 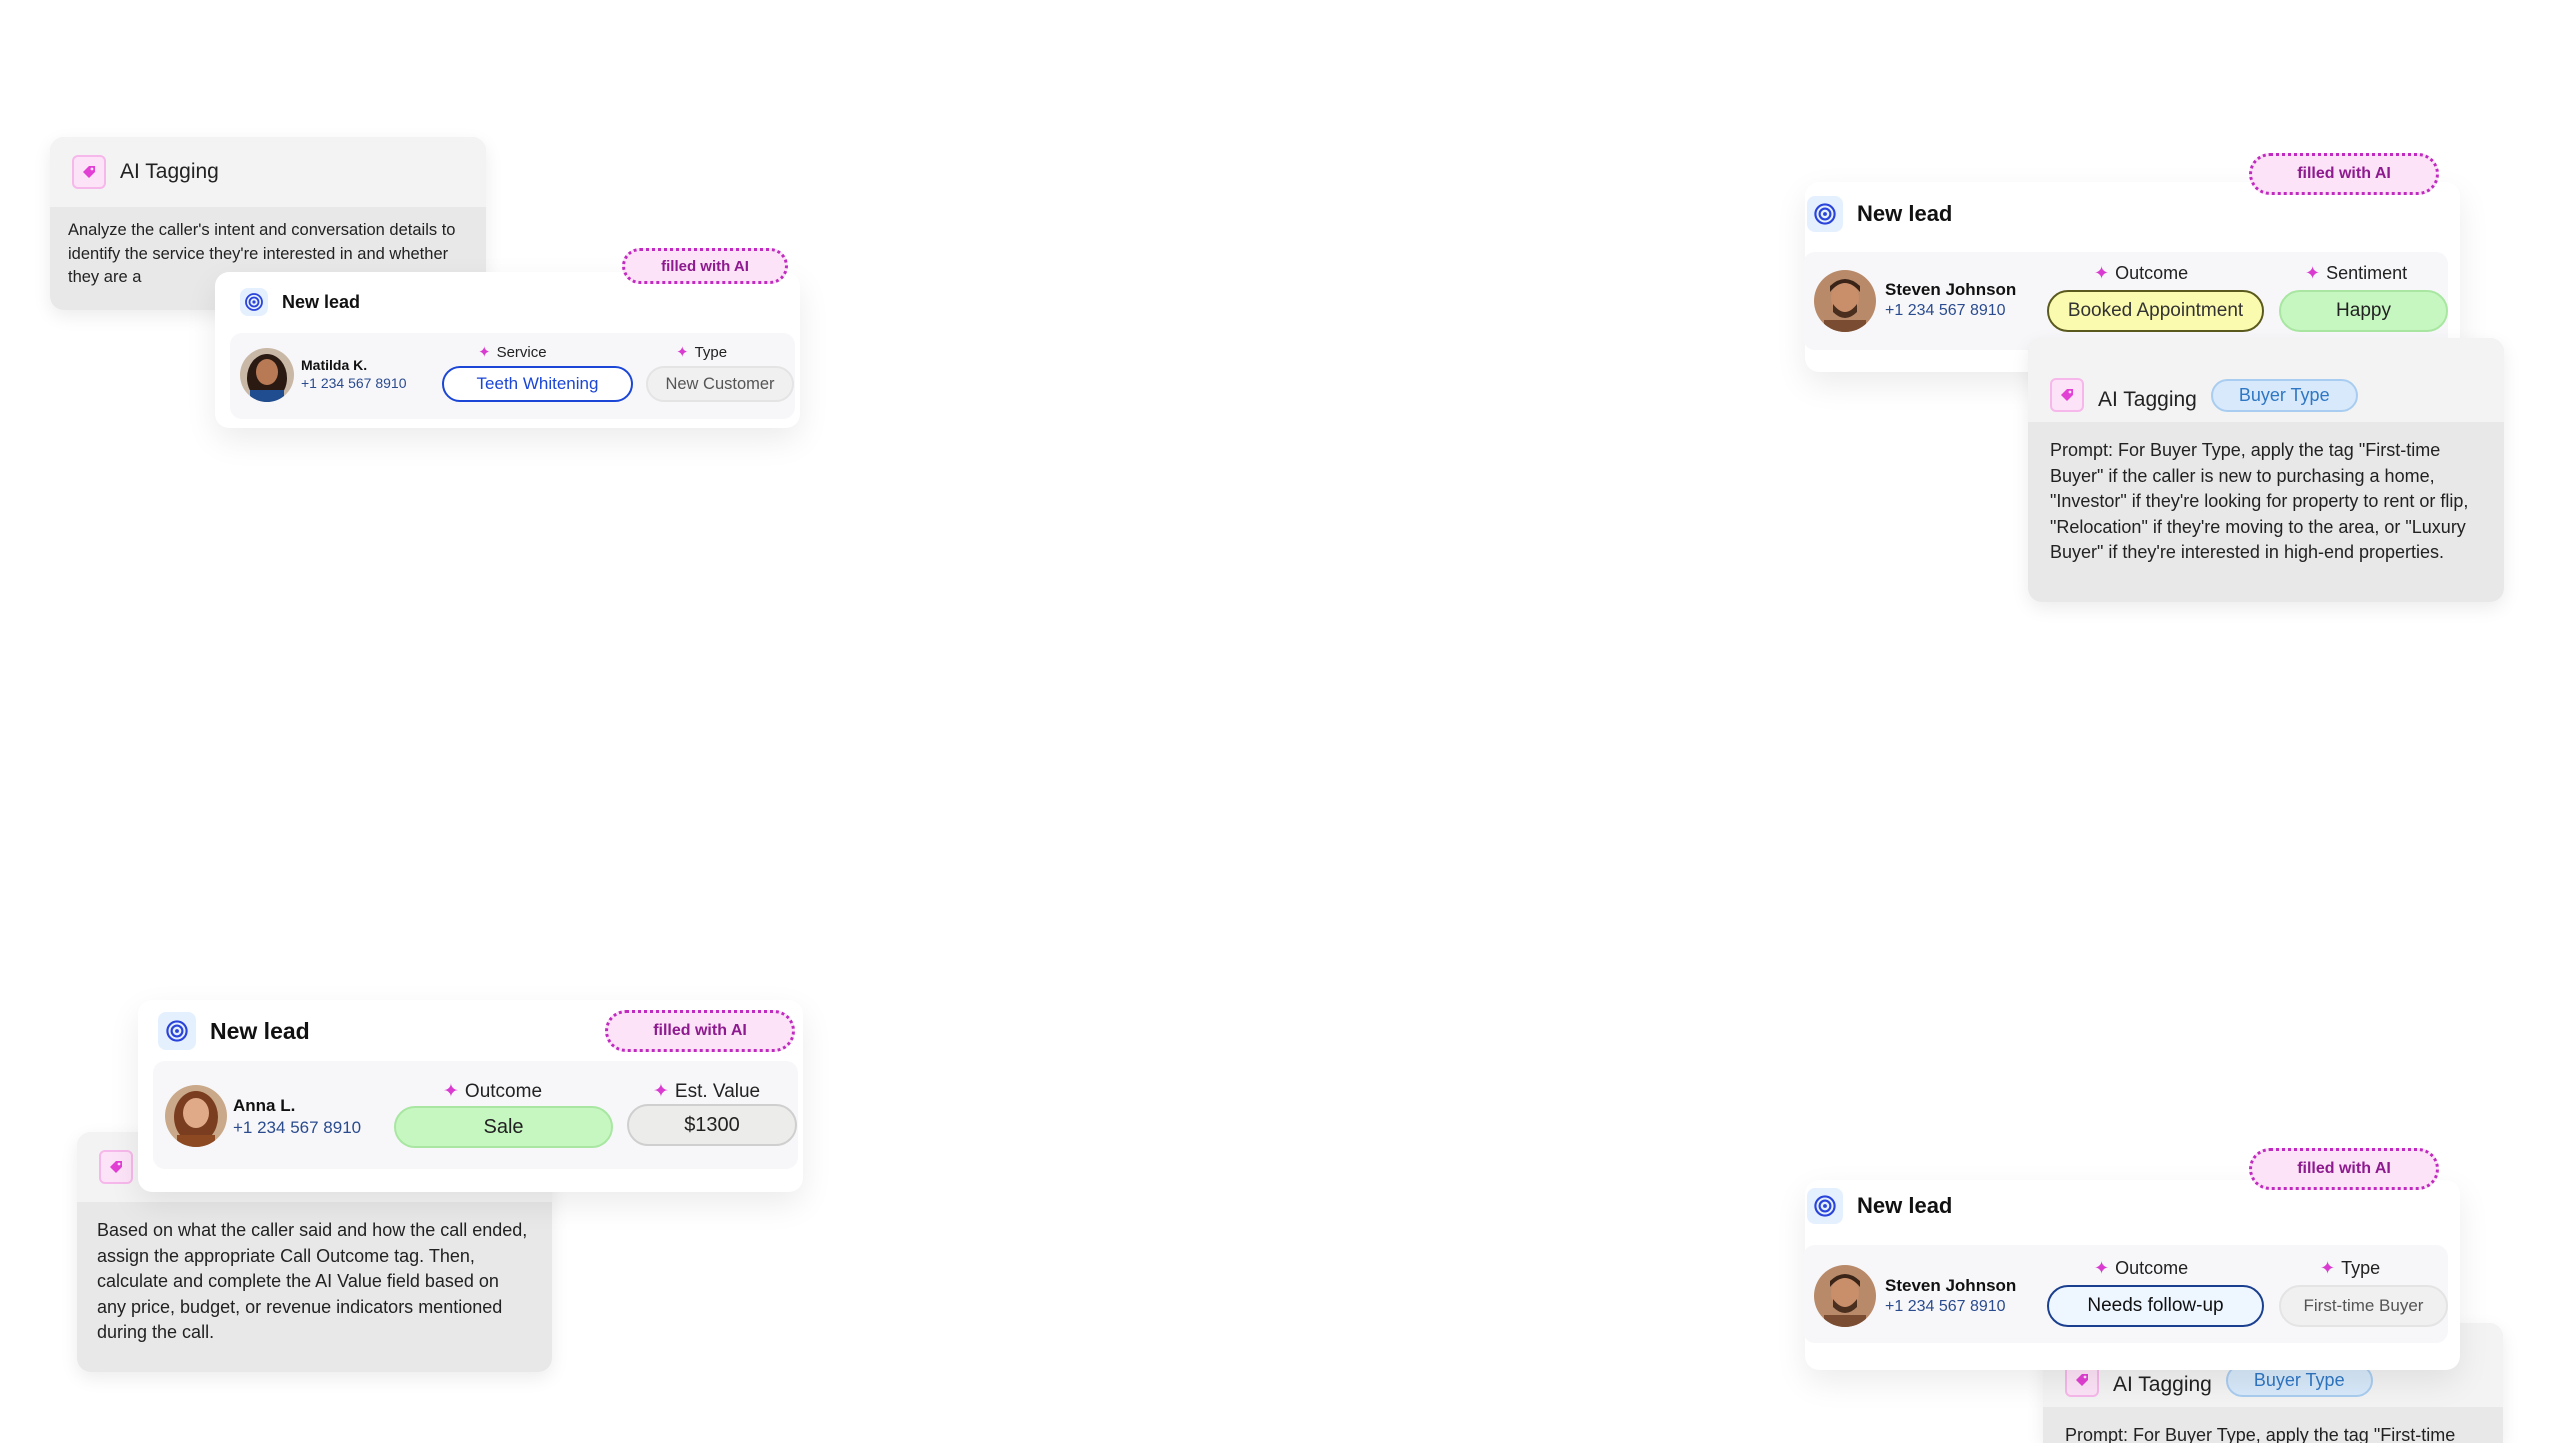 I want to click on service-pill: Teeth Whitening, so click(x=537, y=384).